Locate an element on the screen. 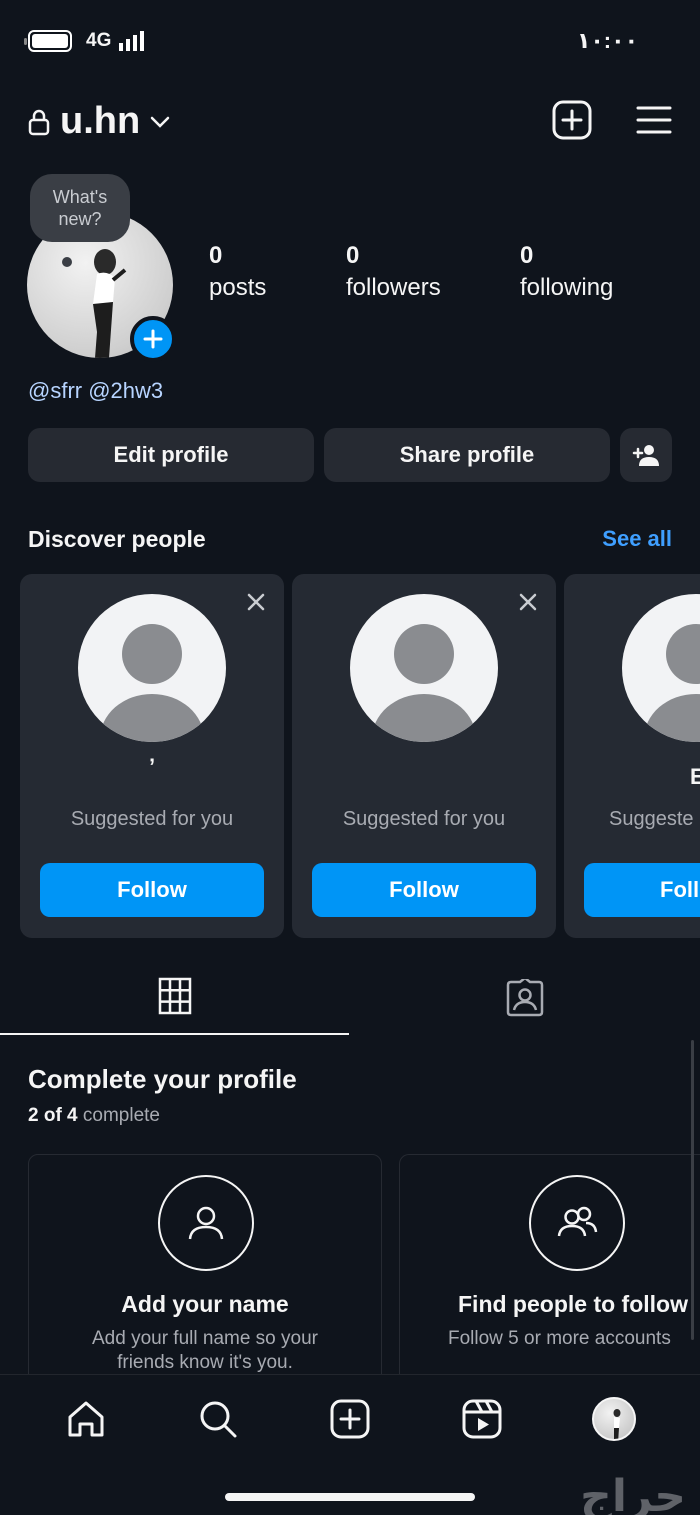 The height and width of the screenshot is (1515, 700). progress-suffix: complete is located at coordinates (121, 1115).